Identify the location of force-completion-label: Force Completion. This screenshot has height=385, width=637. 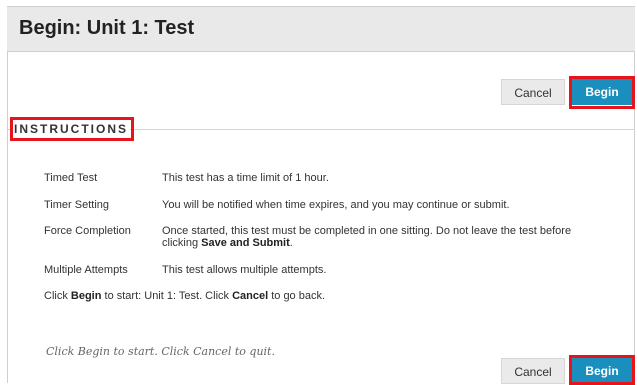
(87, 231).